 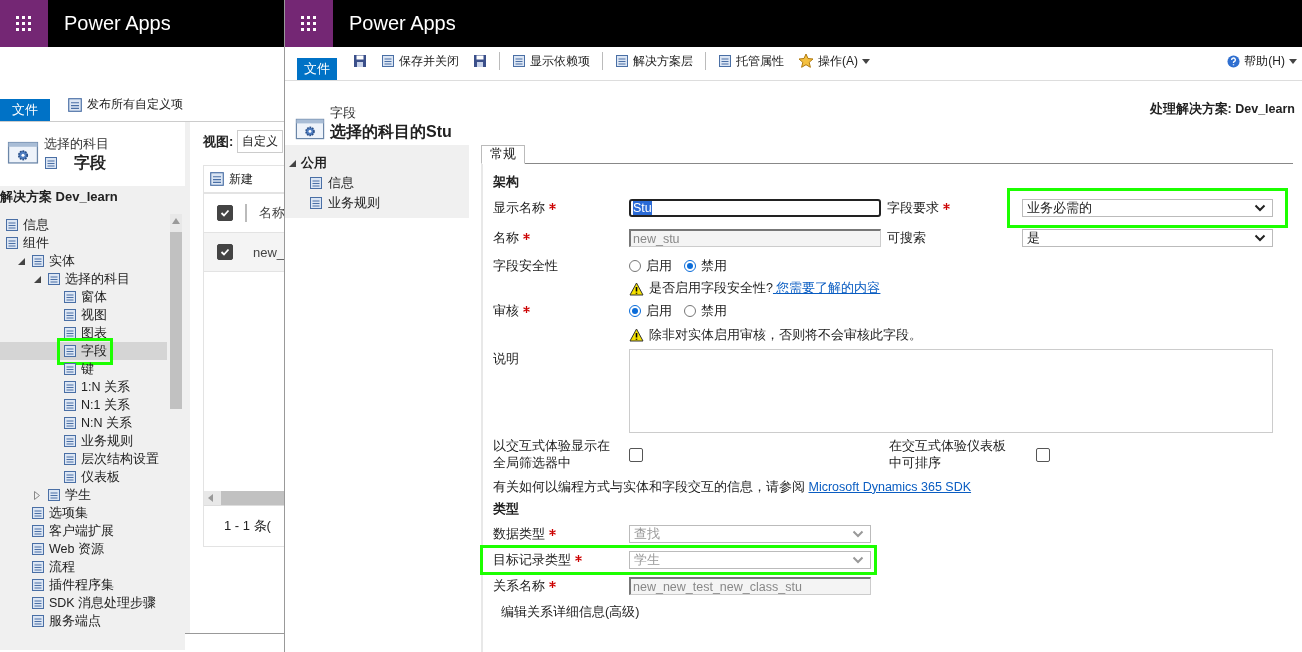 I want to click on tree-item: 窗体, so click(x=83, y=297).